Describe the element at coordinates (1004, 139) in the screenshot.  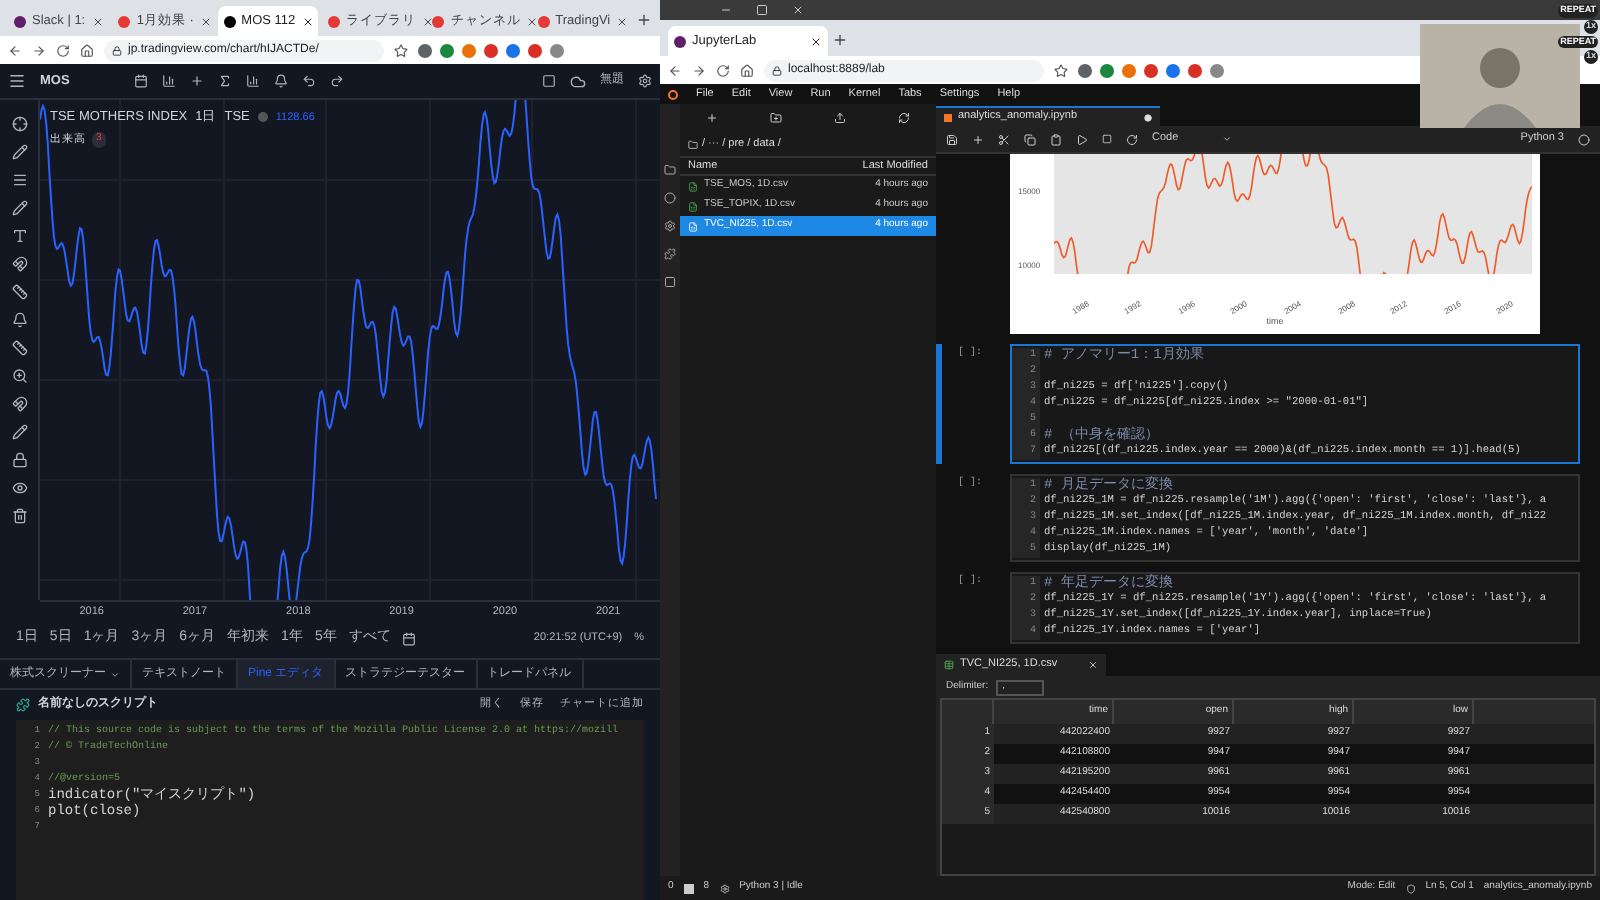
I see `cut-icon` at that location.